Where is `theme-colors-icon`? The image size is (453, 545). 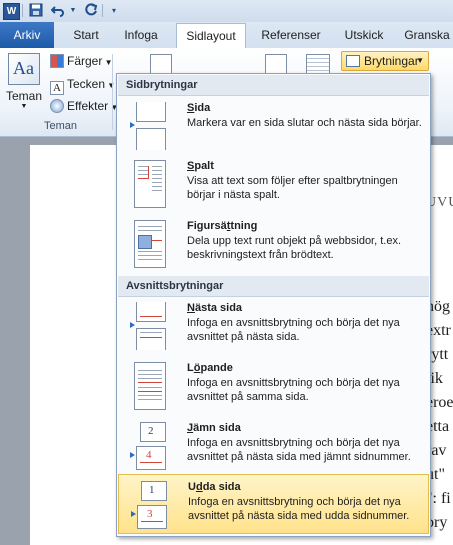 theme-colors-icon is located at coordinates (57, 61).